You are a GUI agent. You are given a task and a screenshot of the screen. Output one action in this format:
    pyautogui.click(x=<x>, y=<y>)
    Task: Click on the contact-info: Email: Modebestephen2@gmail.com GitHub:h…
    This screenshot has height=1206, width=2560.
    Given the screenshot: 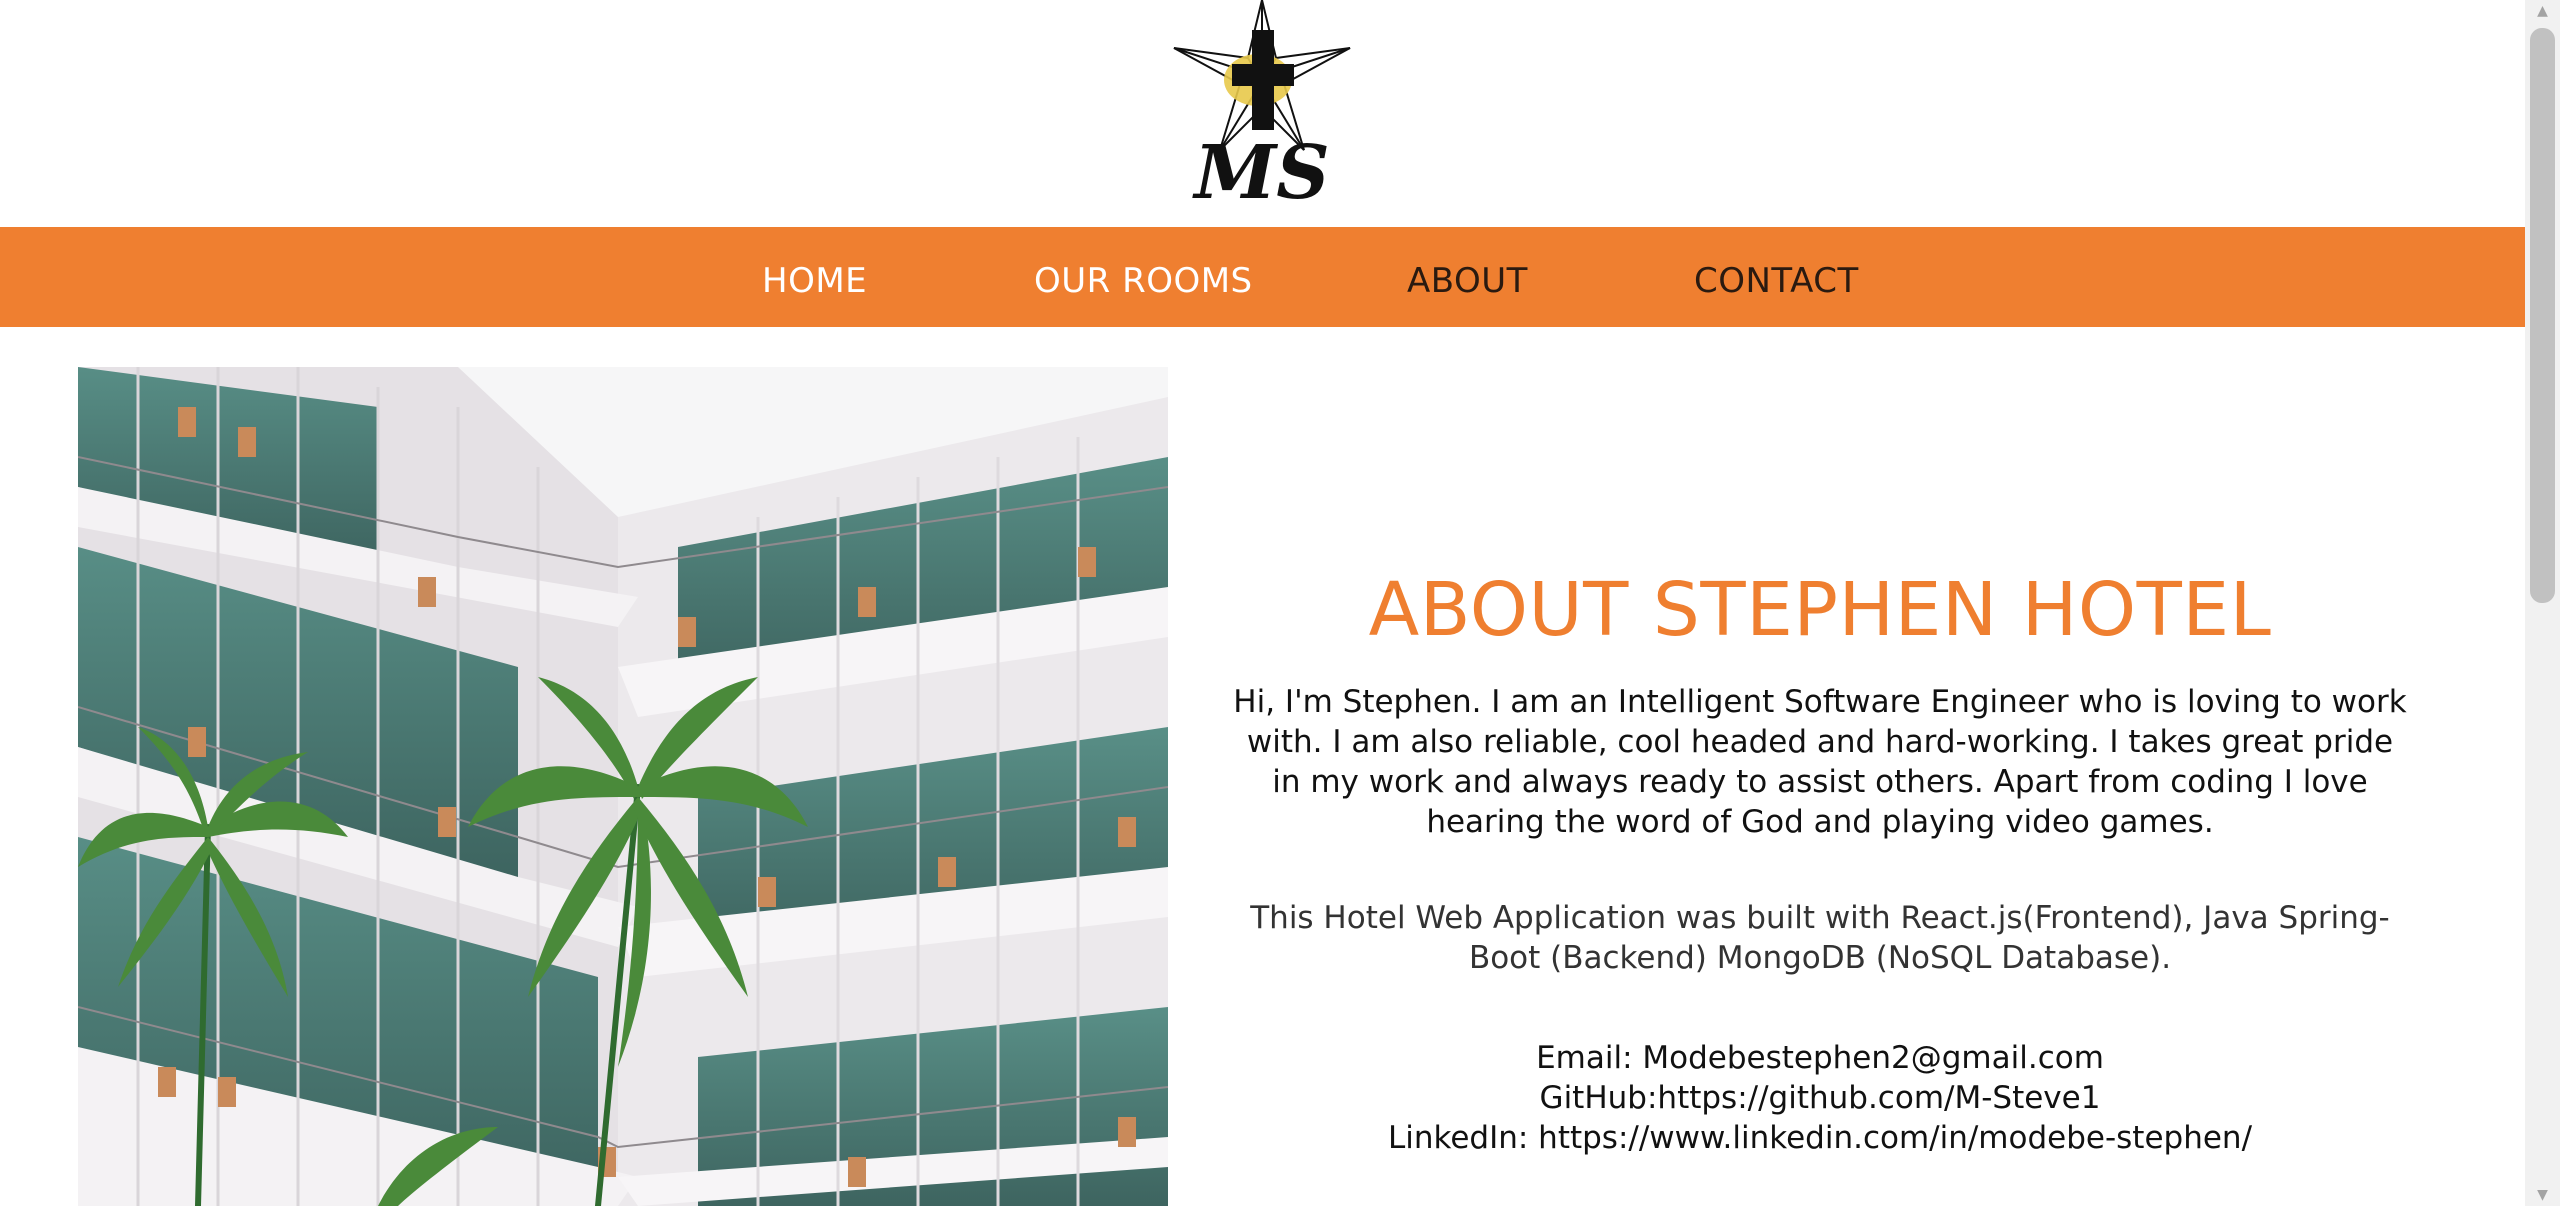 What is the action you would take?
    pyautogui.click(x=1820, y=1098)
    